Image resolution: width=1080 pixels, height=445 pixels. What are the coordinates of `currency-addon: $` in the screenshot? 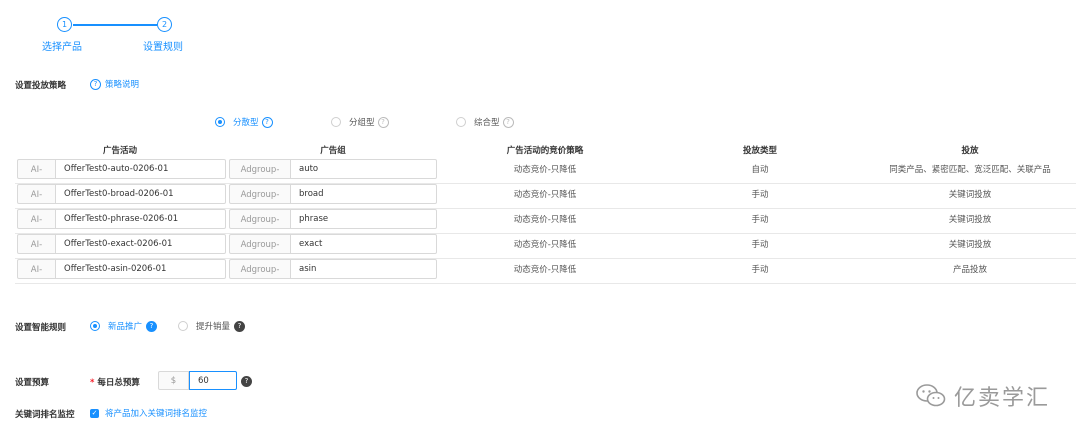 It's located at (173, 380).